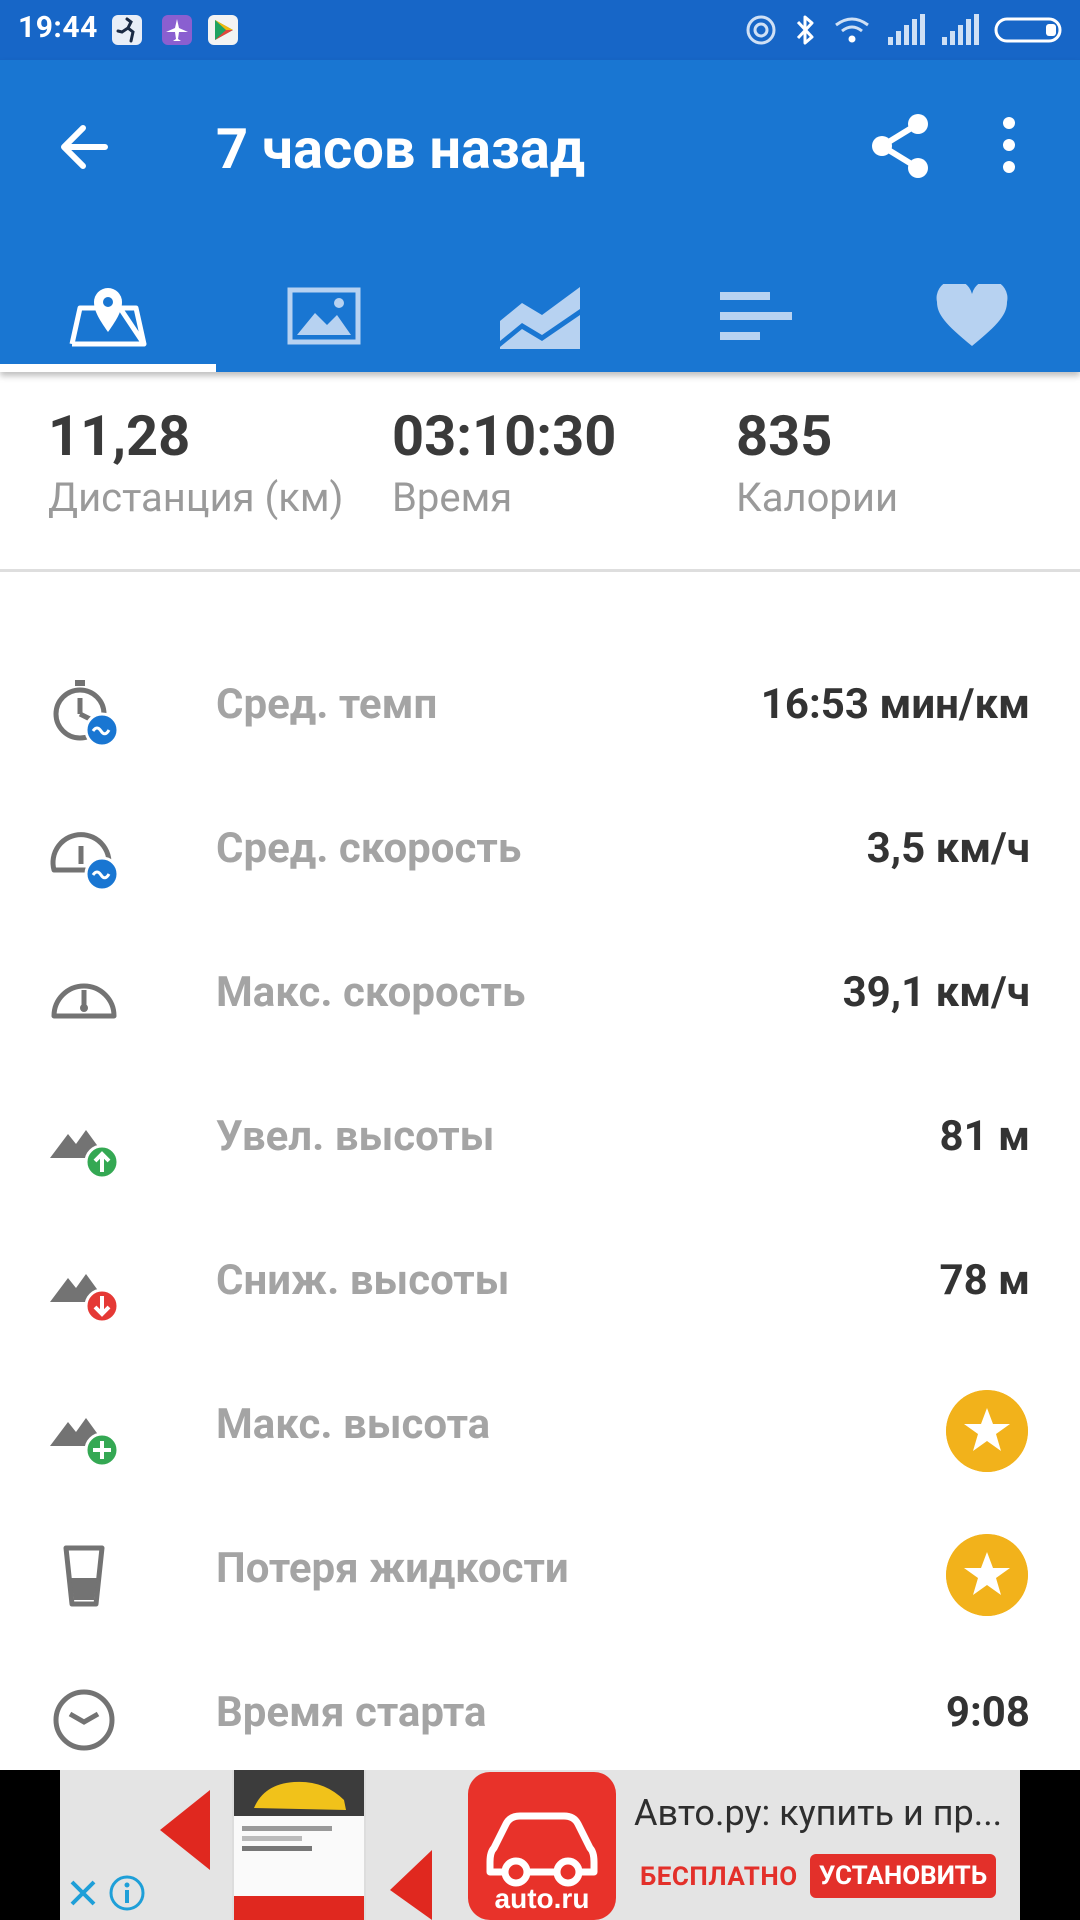 The image size is (1080, 1920). What do you see at coordinates (1028, 30) in the screenshot?
I see `battery-icon` at bounding box center [1028, 30].